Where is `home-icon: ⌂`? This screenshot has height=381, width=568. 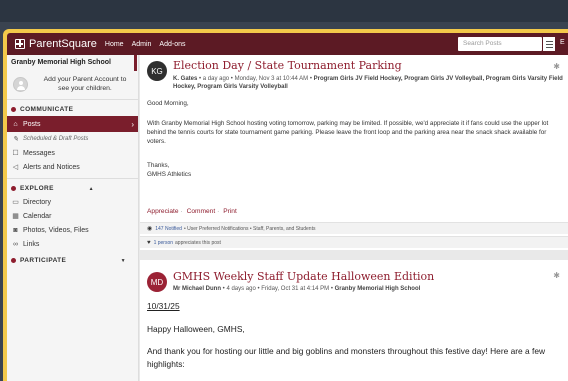
home-icon: ⌂ is located at coordinates (15, 124).